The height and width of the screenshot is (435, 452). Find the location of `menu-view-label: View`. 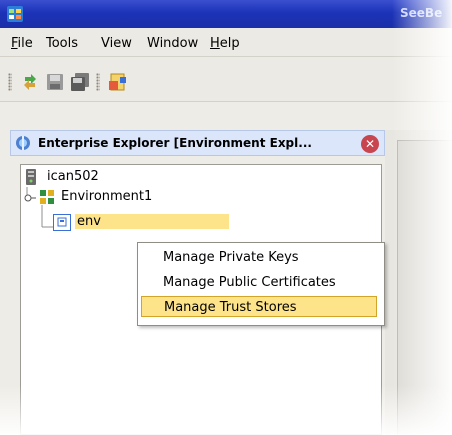

menu-view-label: View is located at coordinates (116, 43).